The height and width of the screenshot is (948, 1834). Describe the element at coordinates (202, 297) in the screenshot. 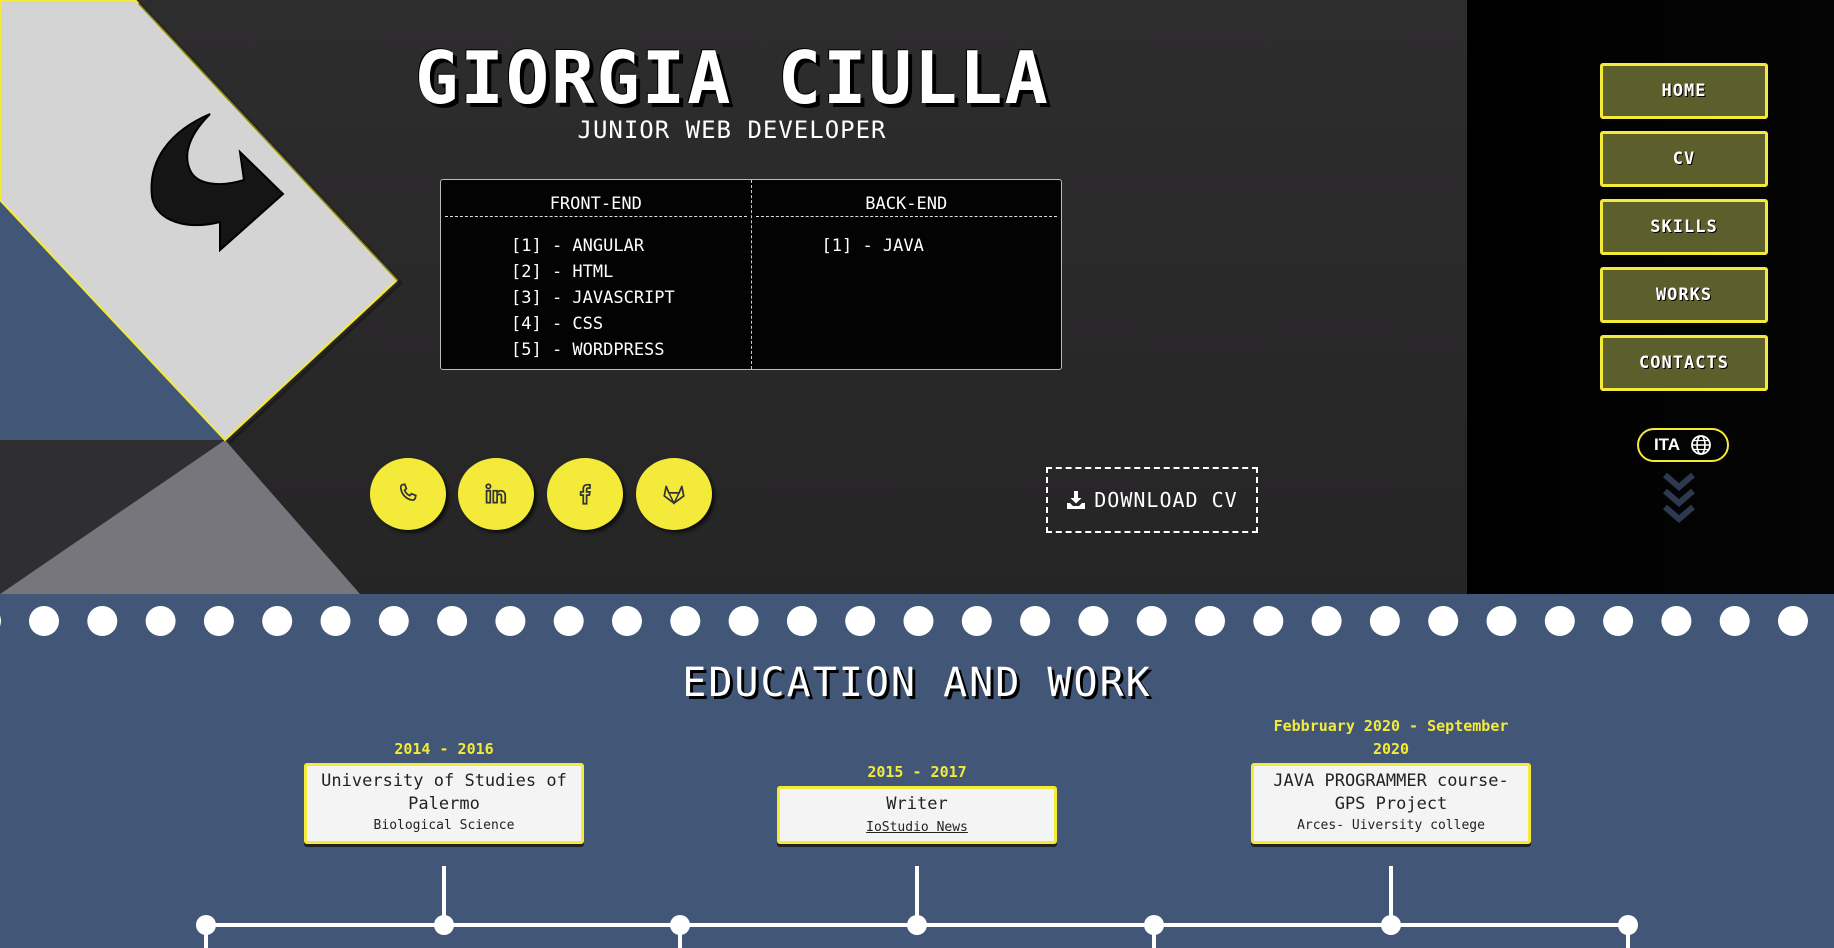

I see `decorative-shapes` at that location.